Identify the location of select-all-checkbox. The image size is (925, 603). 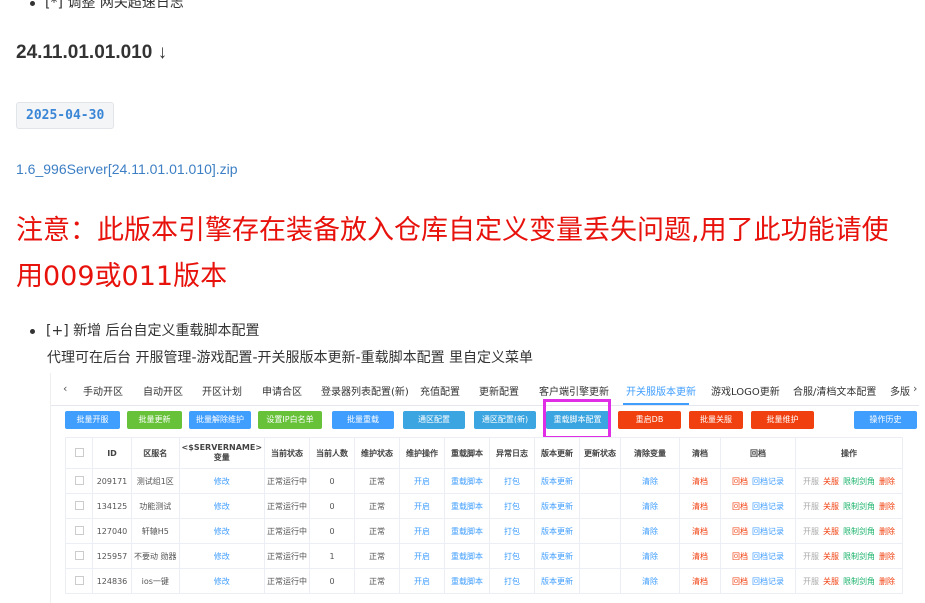
(79, 453).